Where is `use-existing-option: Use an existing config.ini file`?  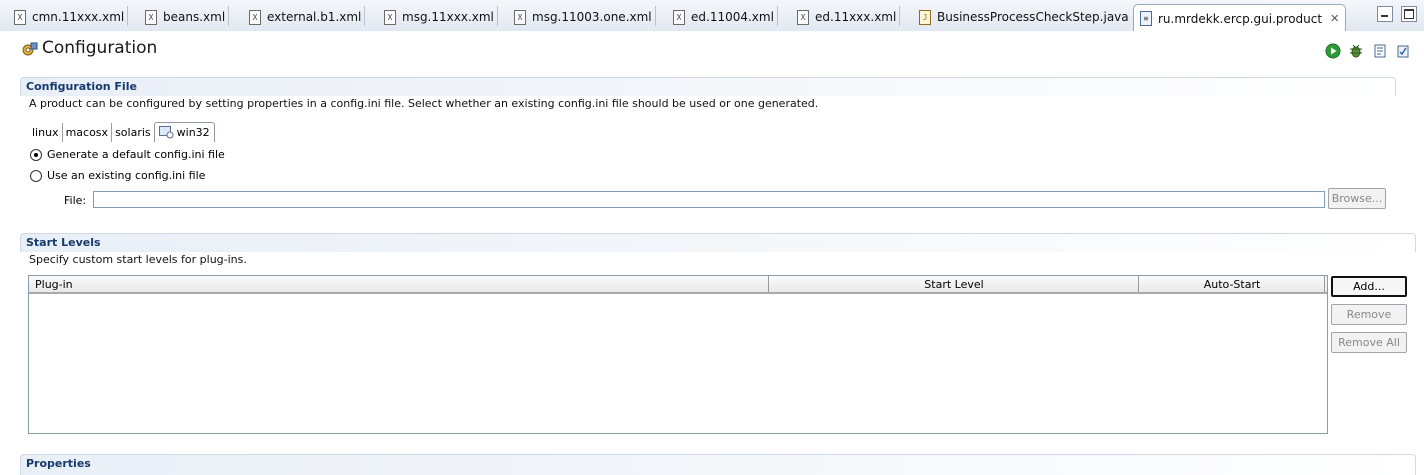 use-existing-option: Use an existing config.ini file is located at coordinates (117, 175).